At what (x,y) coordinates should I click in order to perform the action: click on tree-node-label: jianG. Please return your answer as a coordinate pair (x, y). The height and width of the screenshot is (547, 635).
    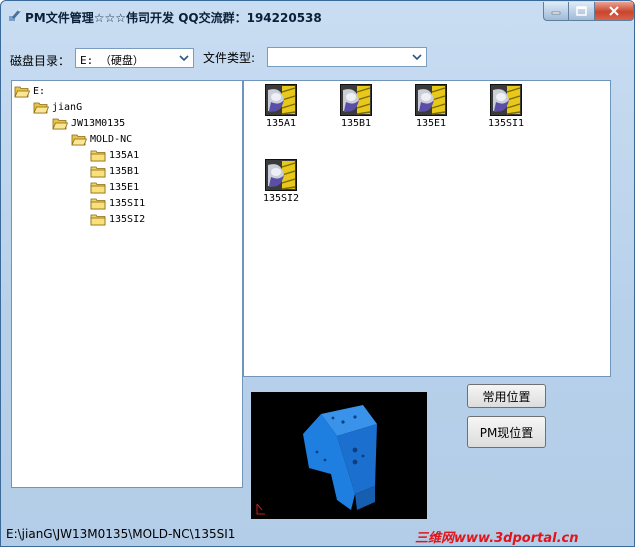
    Looking at the image, I should click on (67, 107).